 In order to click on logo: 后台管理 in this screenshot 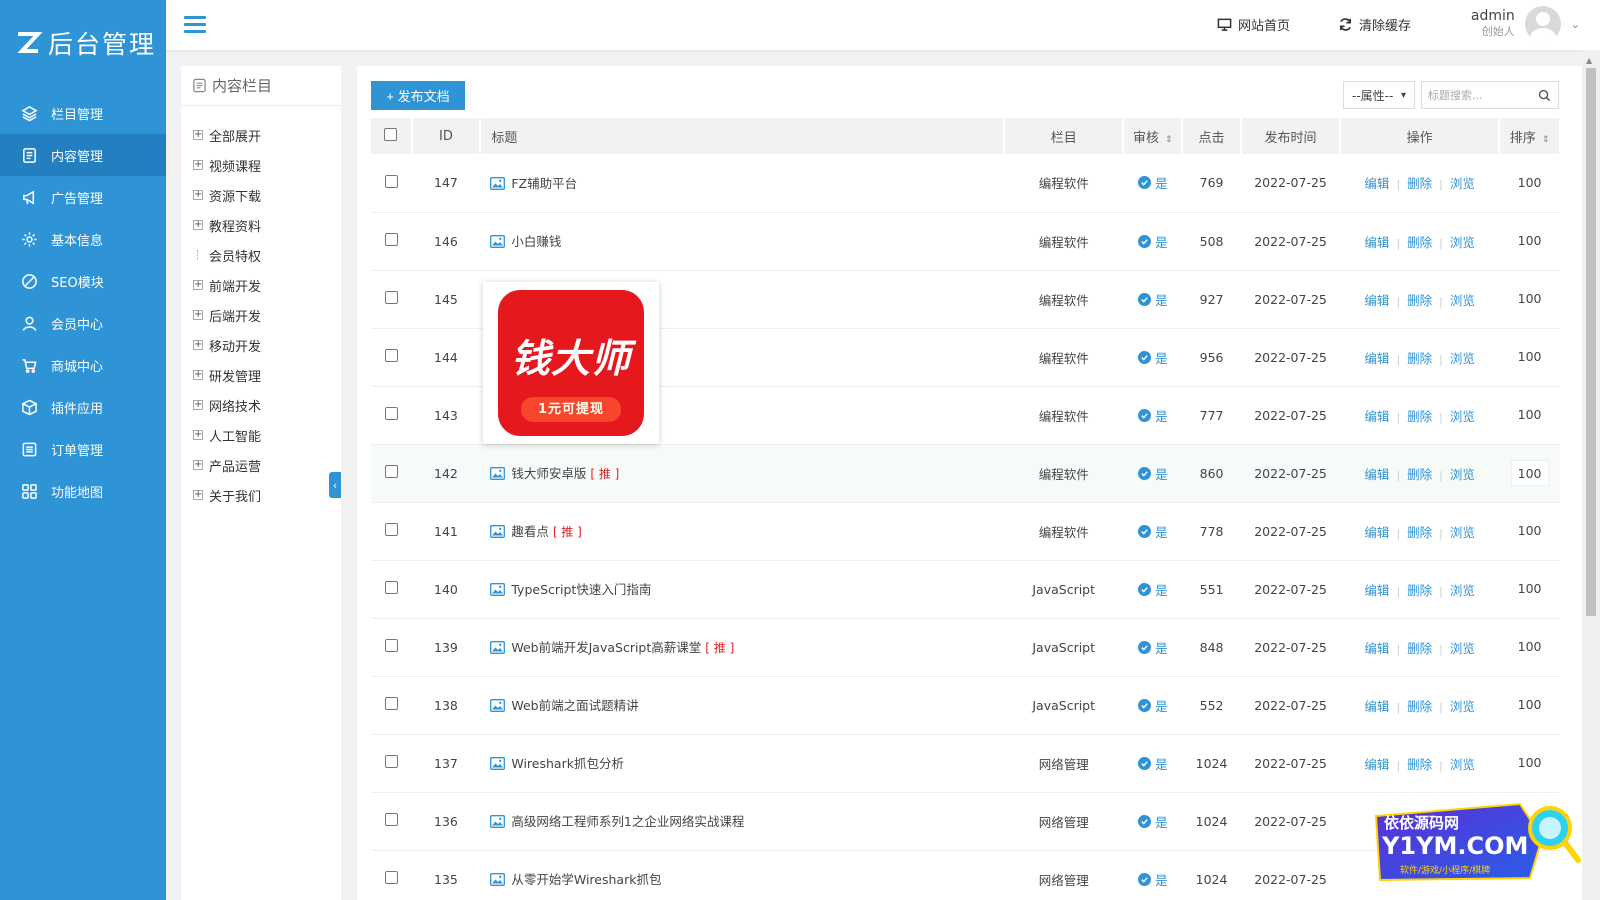, I will do `click(83, 43)`.